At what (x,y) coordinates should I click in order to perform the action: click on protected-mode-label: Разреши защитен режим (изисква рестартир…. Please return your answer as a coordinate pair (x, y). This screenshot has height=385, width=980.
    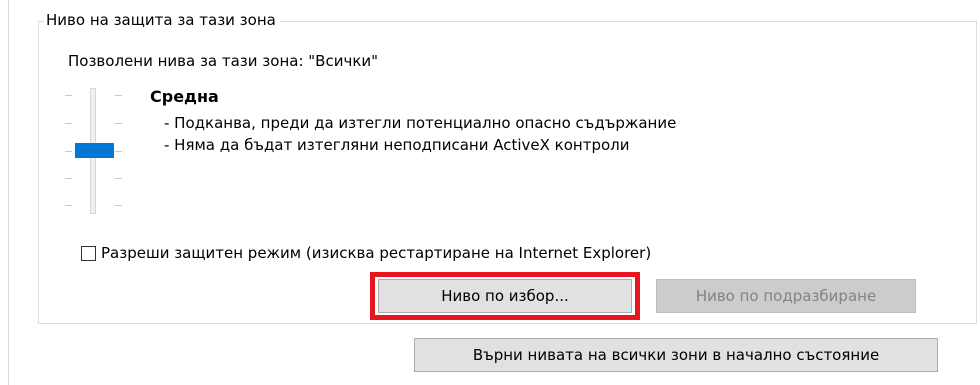
    Looking at the image, I should click on (376, 253).